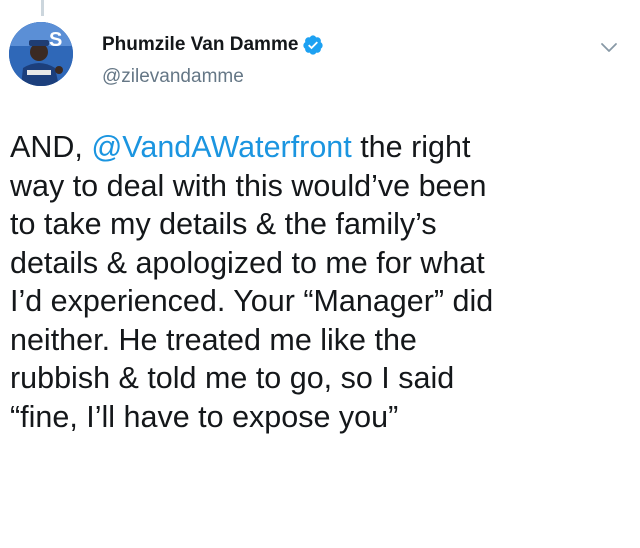  Describe the element at coordinates (42, 8) in the screenshot. I see `thread-connector-line` at that location.